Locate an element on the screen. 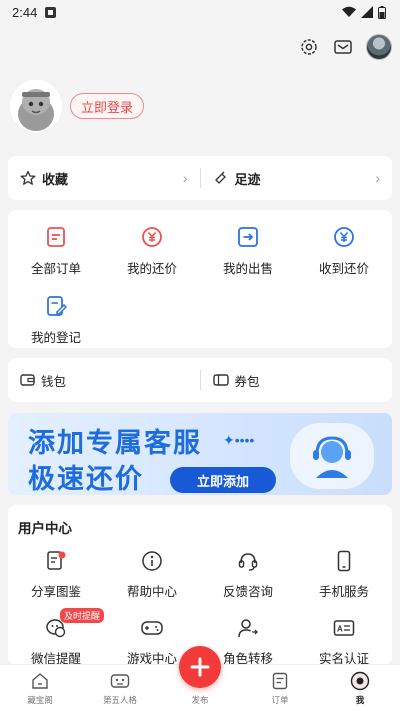 This screenshot has width=400, height=711. info-circle-icon is located at coordinates (152, 561).